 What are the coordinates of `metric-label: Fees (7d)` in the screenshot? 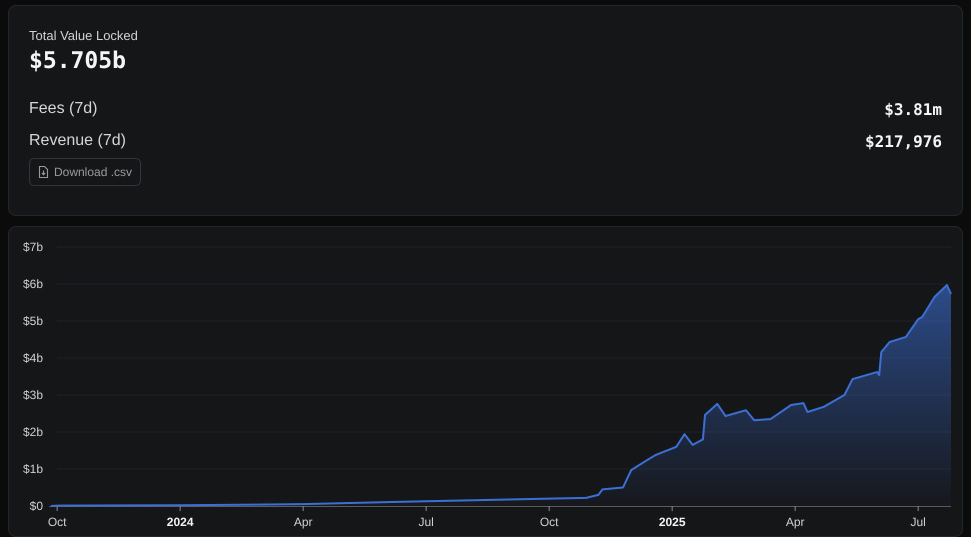 It's located at (63, 109).